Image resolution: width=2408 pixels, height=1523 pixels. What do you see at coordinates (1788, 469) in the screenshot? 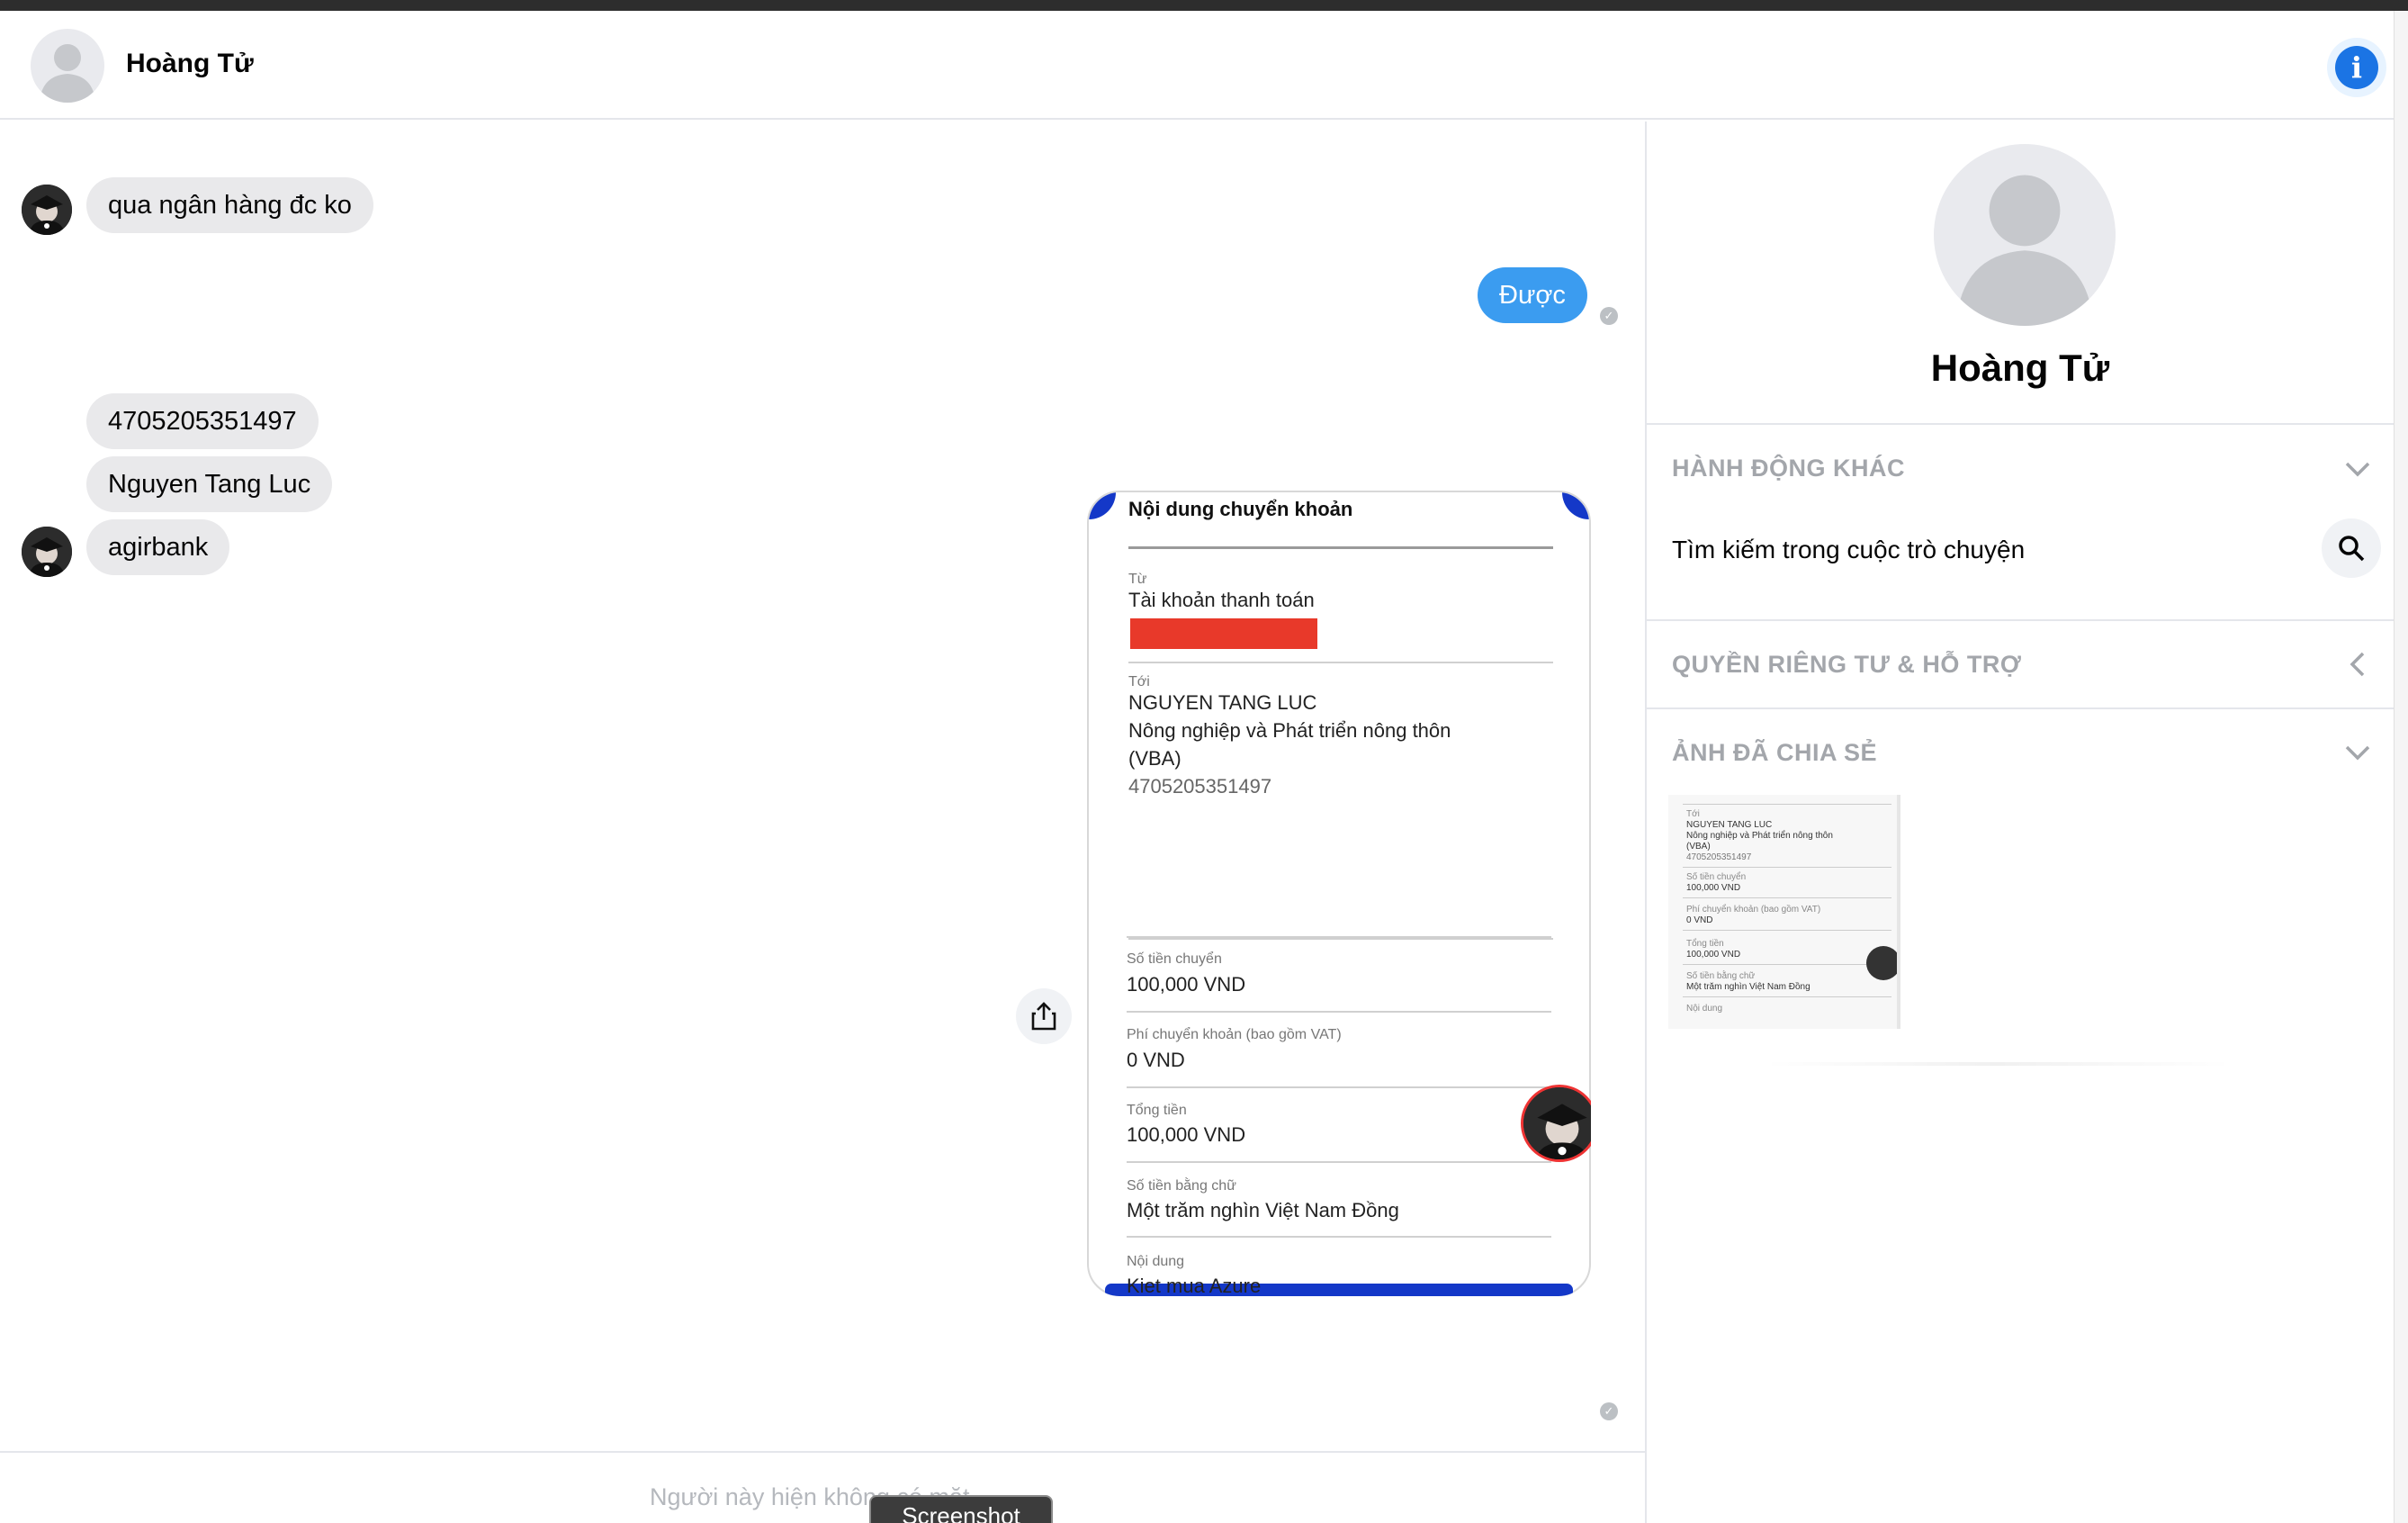
I see `section-more-actions: HÀNH ĐỘNG KHÁC` at bounding box center [1788, 469].